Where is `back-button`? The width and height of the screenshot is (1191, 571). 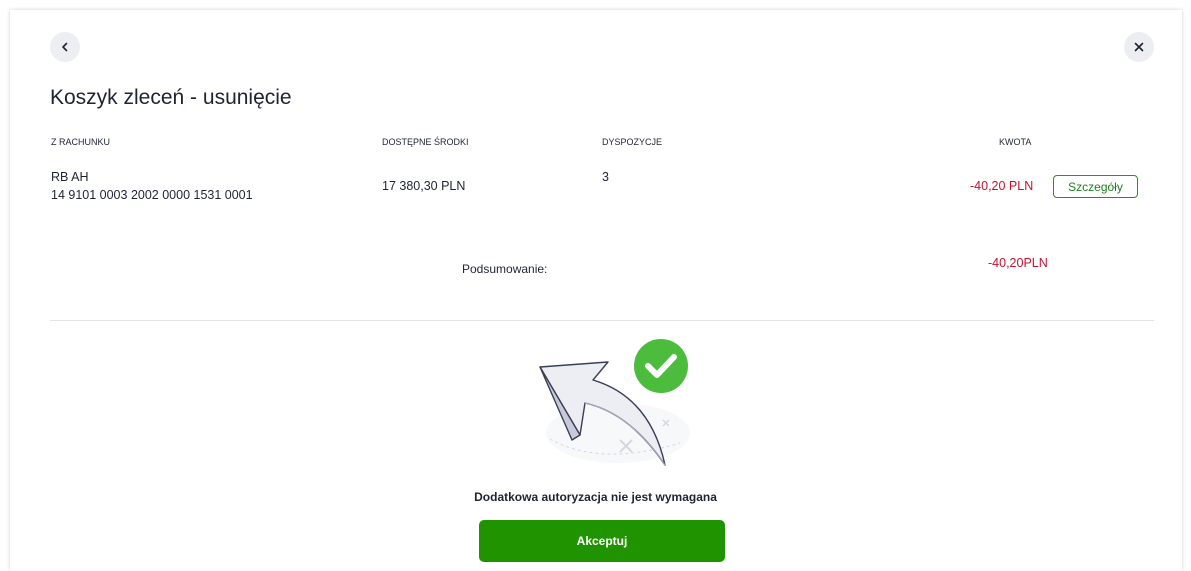
back-button is located at coordinates (65, 47).